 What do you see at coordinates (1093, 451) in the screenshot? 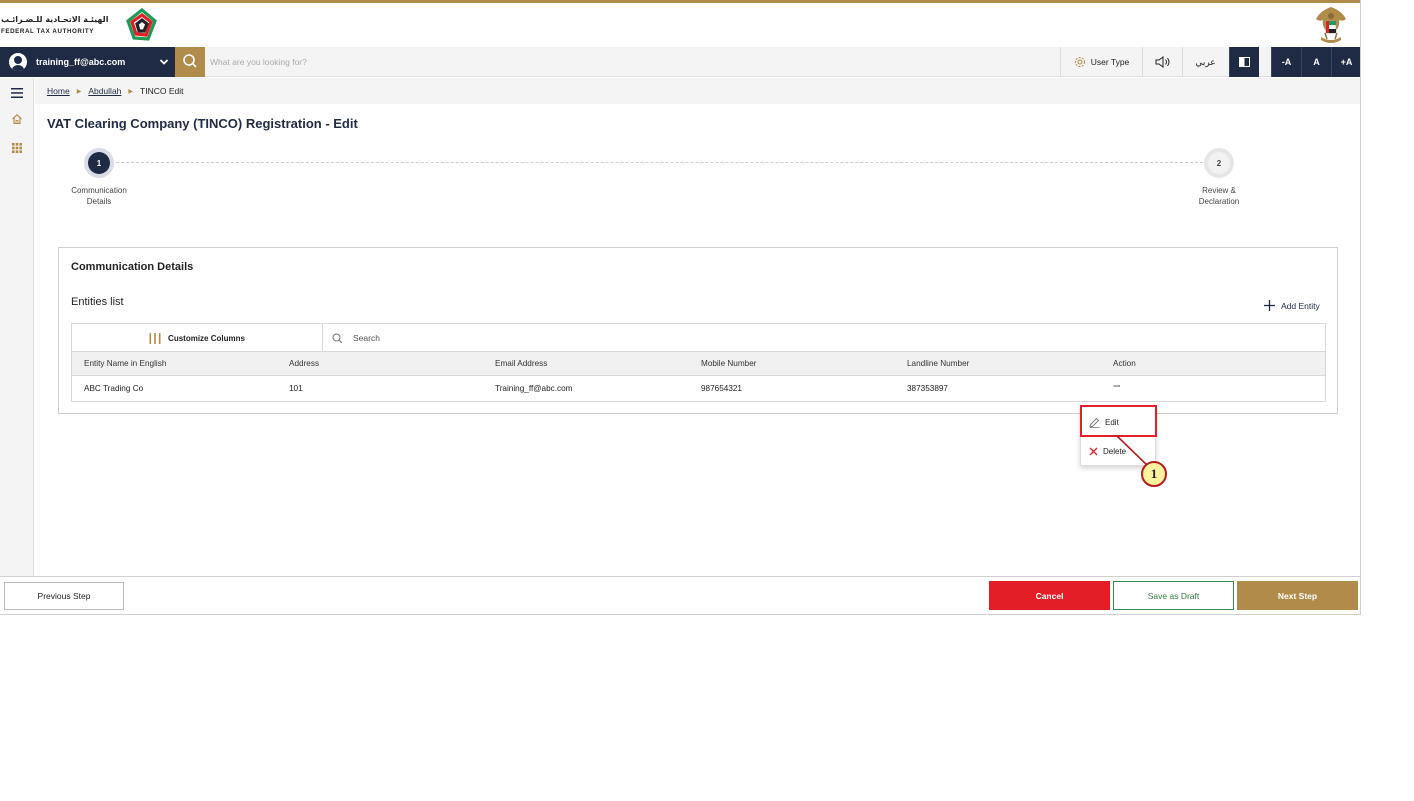
I see `close-icon` at bounding box center [1093, 451].